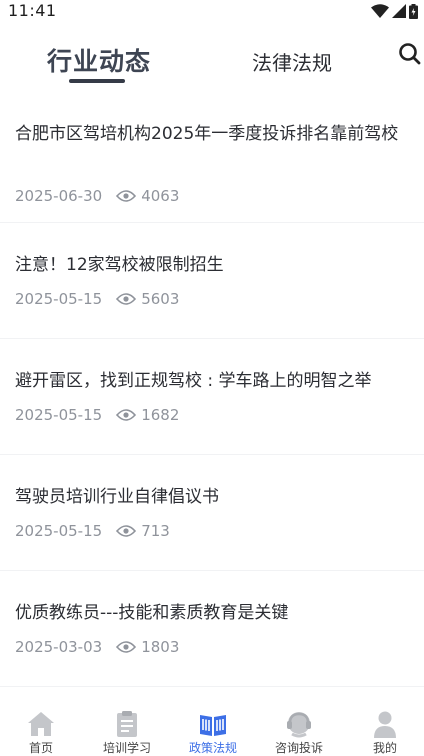 The height and width of the screenshot is (756, 424). I want to click on tab-industry-news: 行业动态, so click(99, 60).